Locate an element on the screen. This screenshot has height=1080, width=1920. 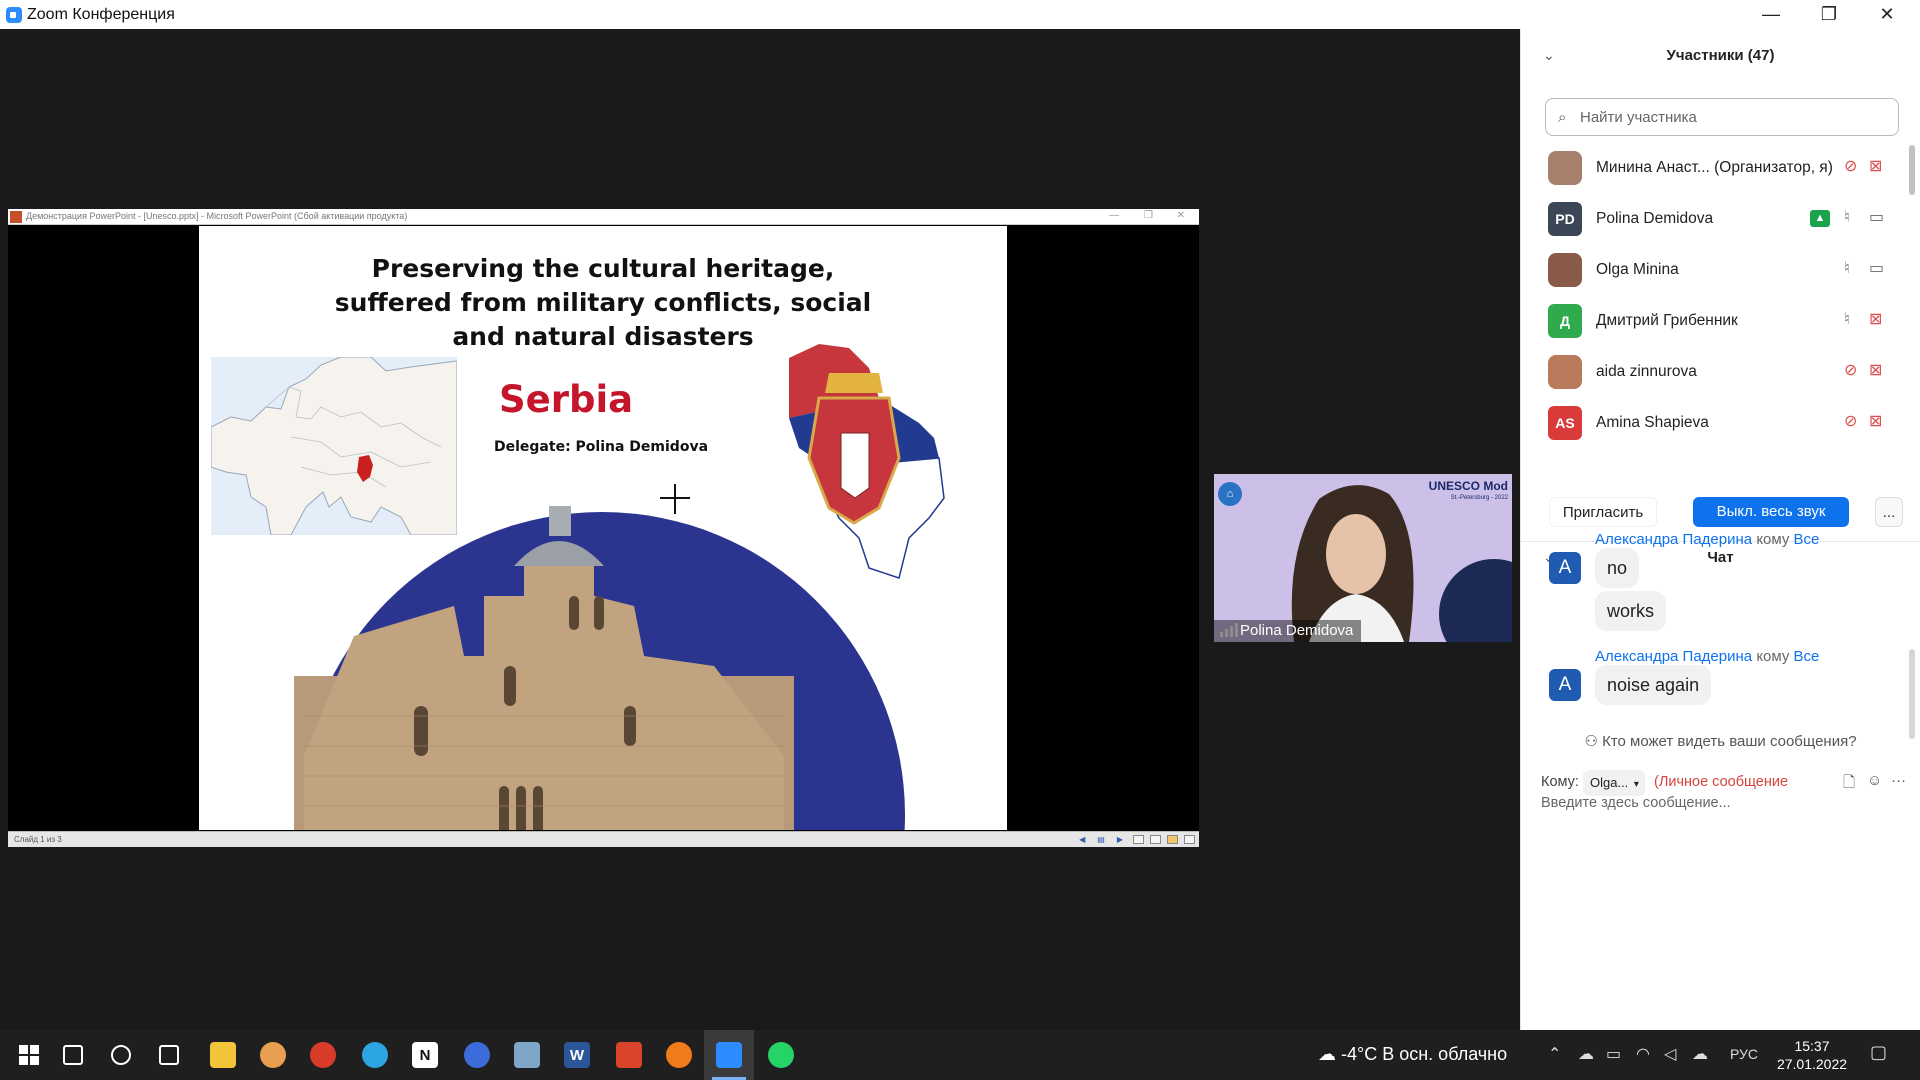
tray-expand-icon: ⌃ is located at coordinates (1554, 1054).